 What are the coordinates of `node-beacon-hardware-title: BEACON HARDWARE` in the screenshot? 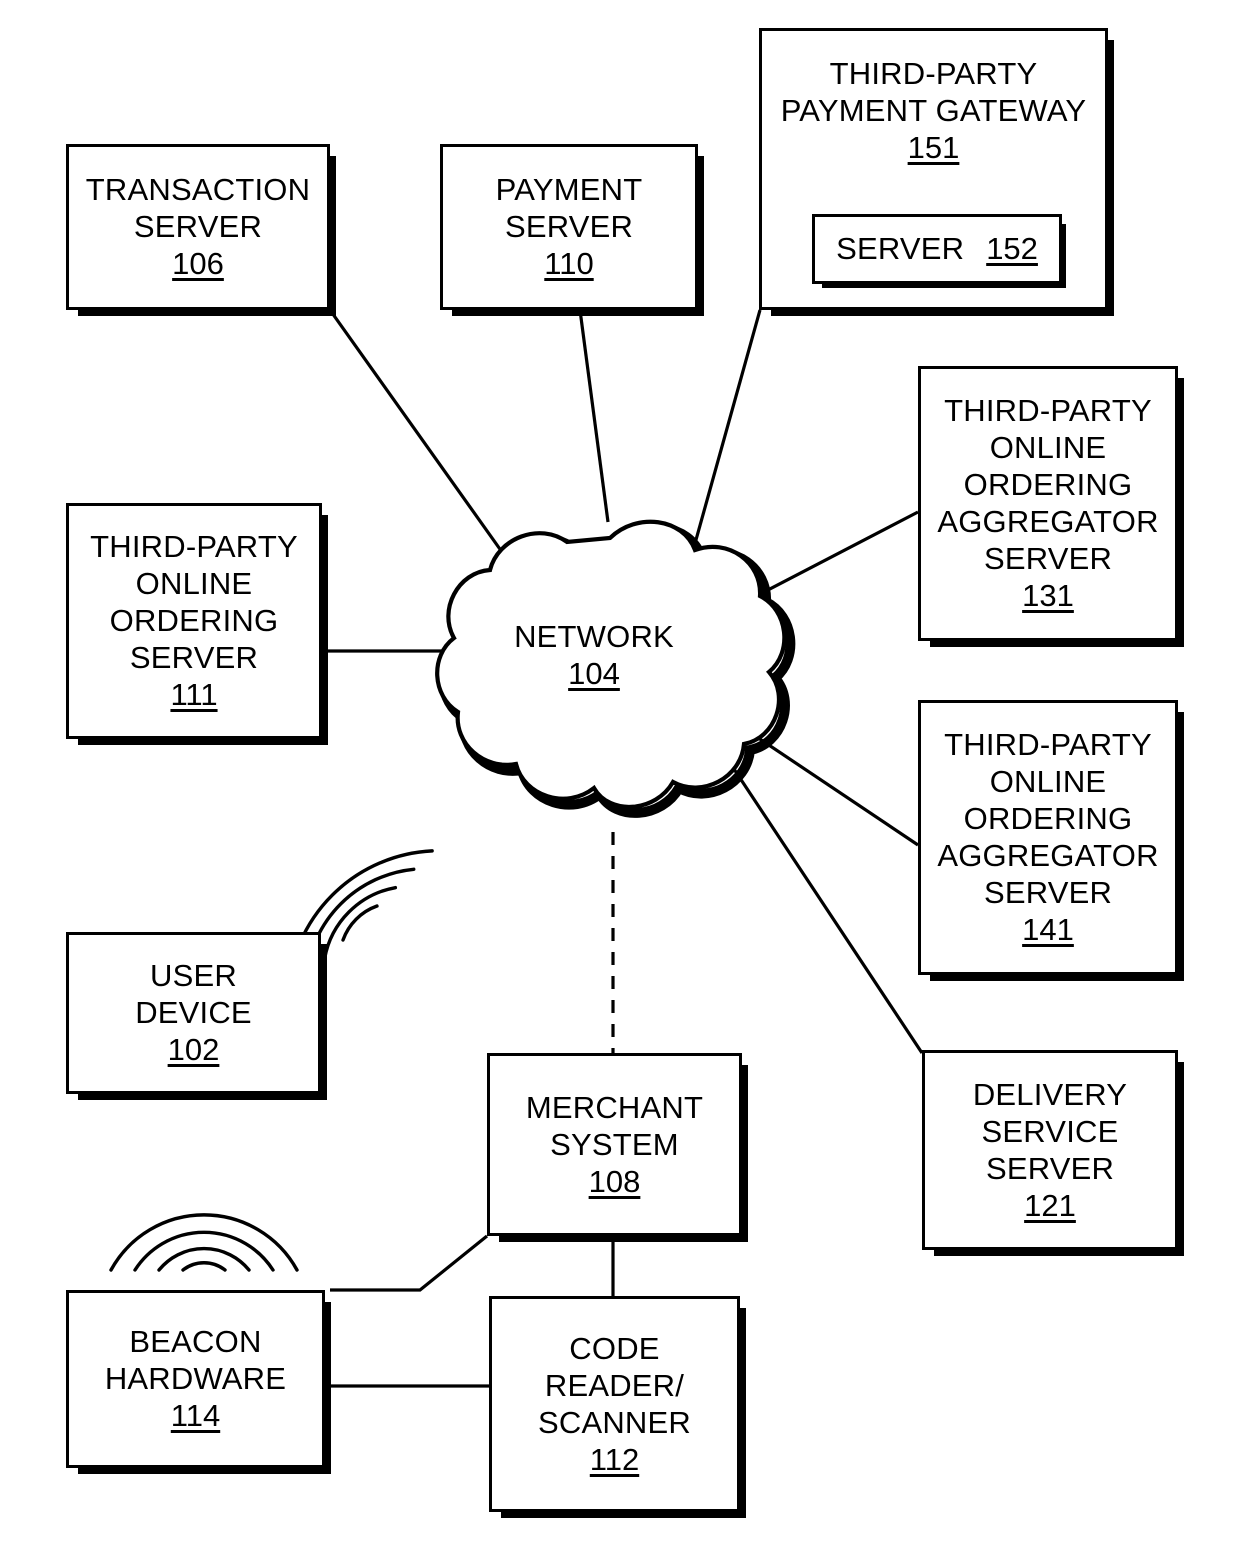 It's located at (195, 1360).